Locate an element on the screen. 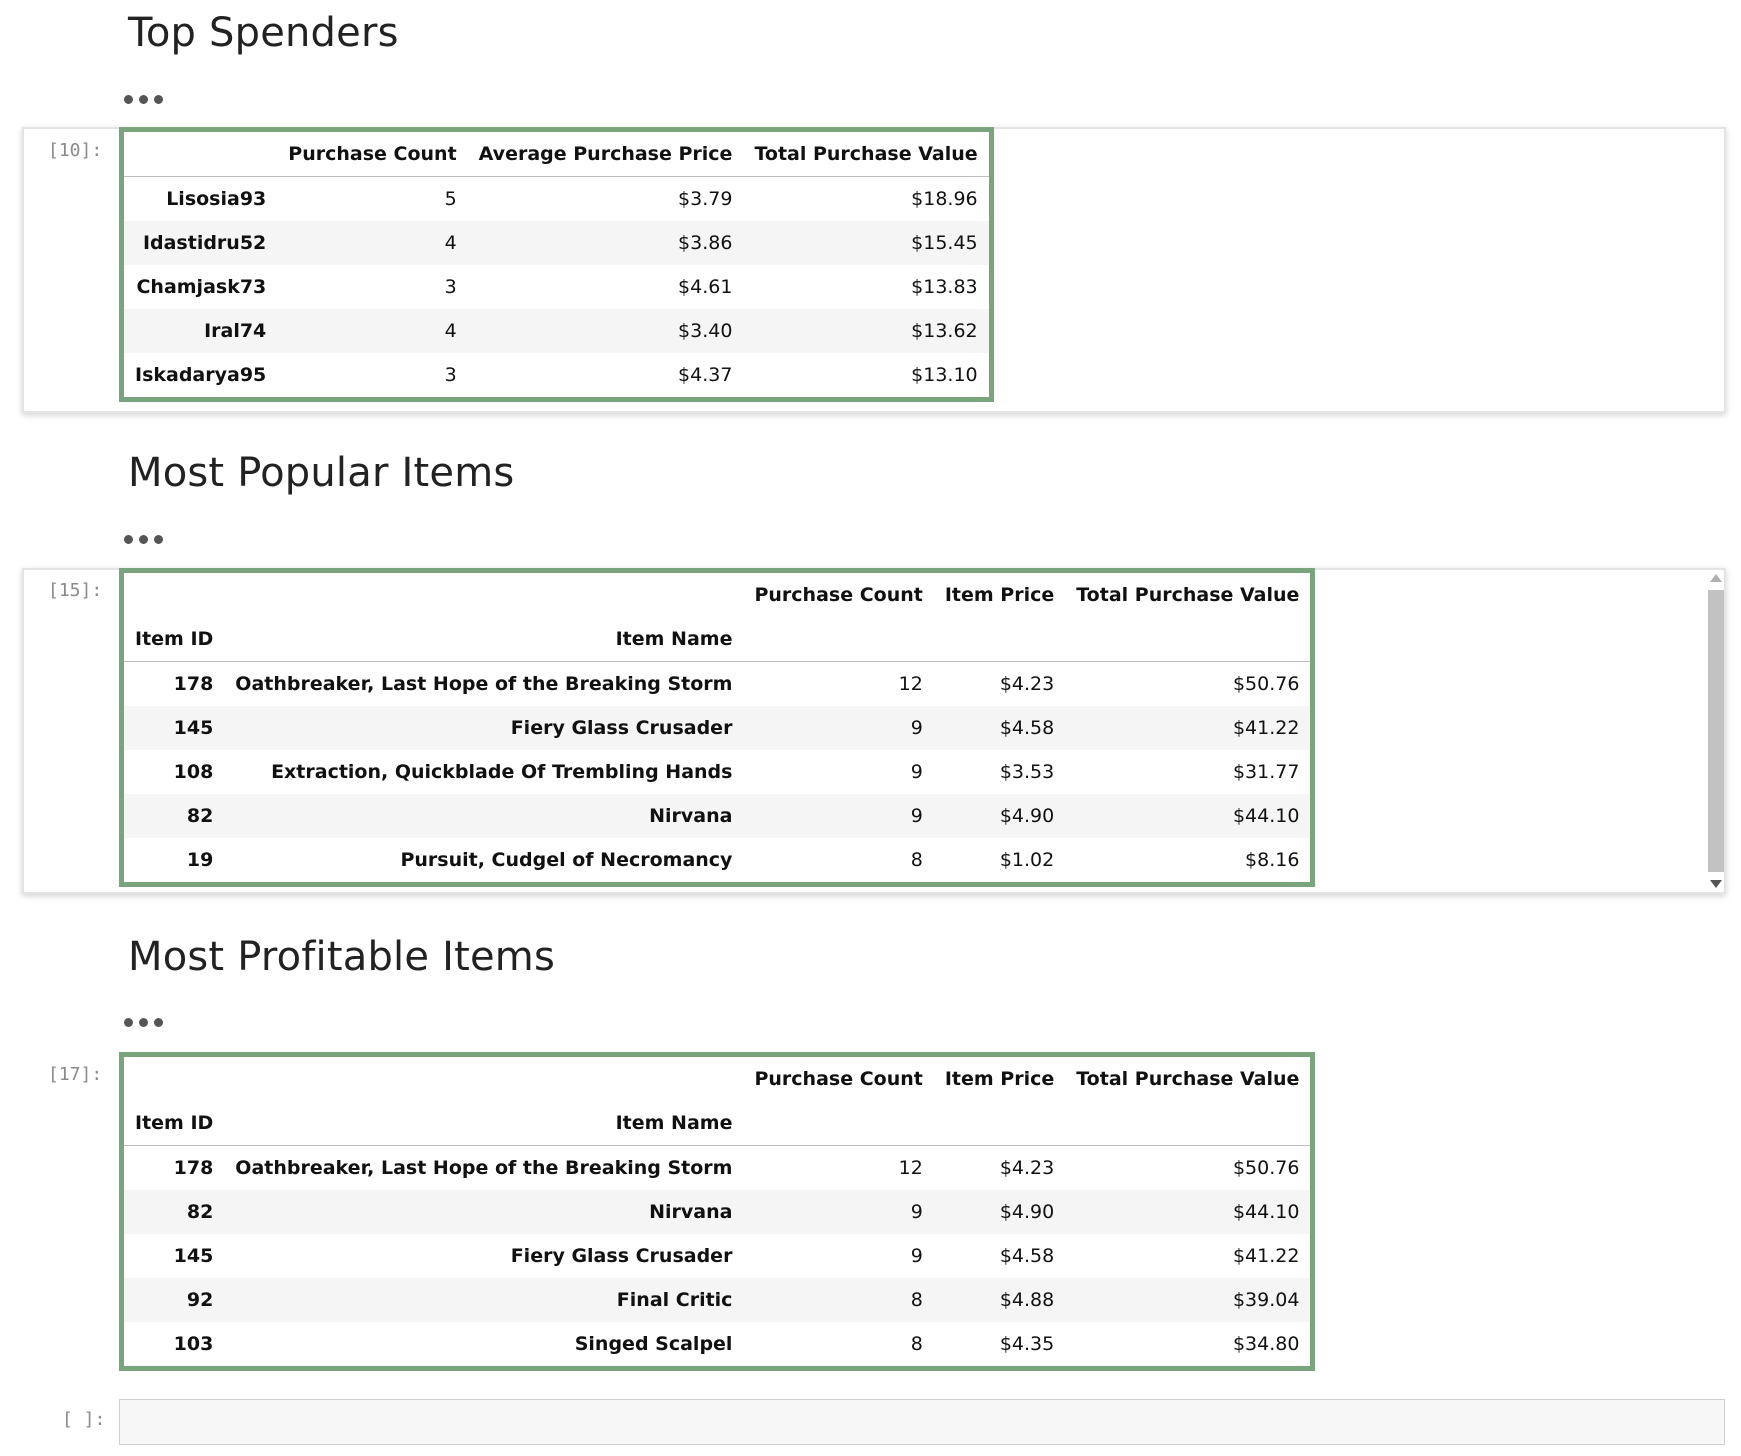  table-cell: 4 is located at coordinates (450, 243).